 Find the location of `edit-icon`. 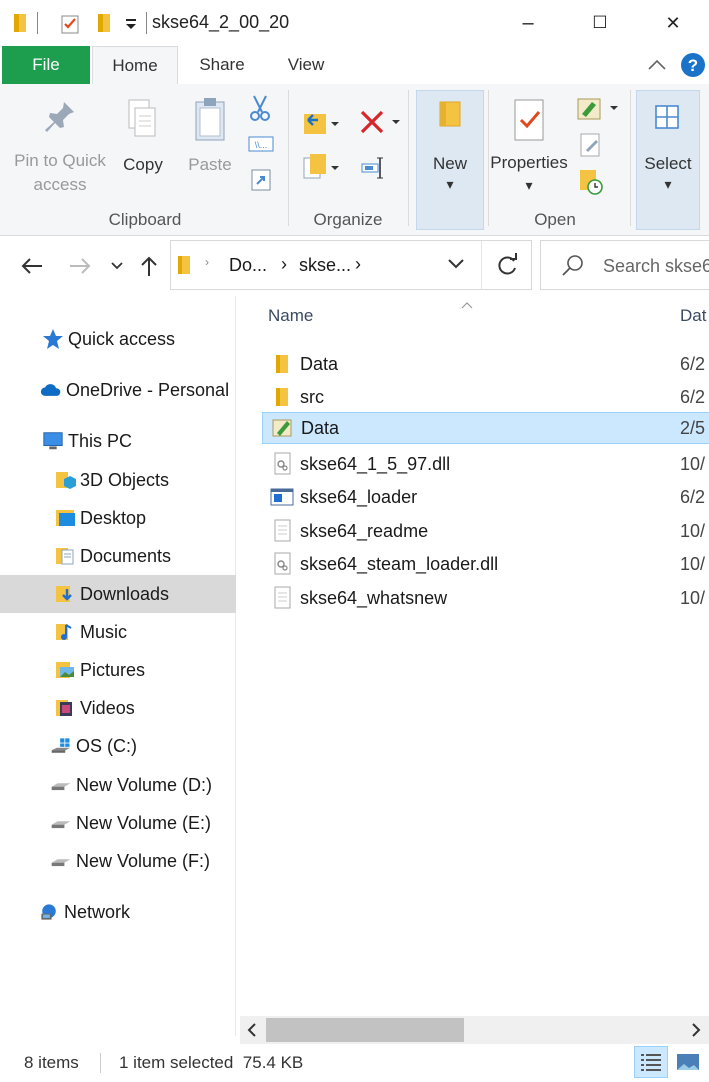

edit-icon is located at coordinates (591, 147).